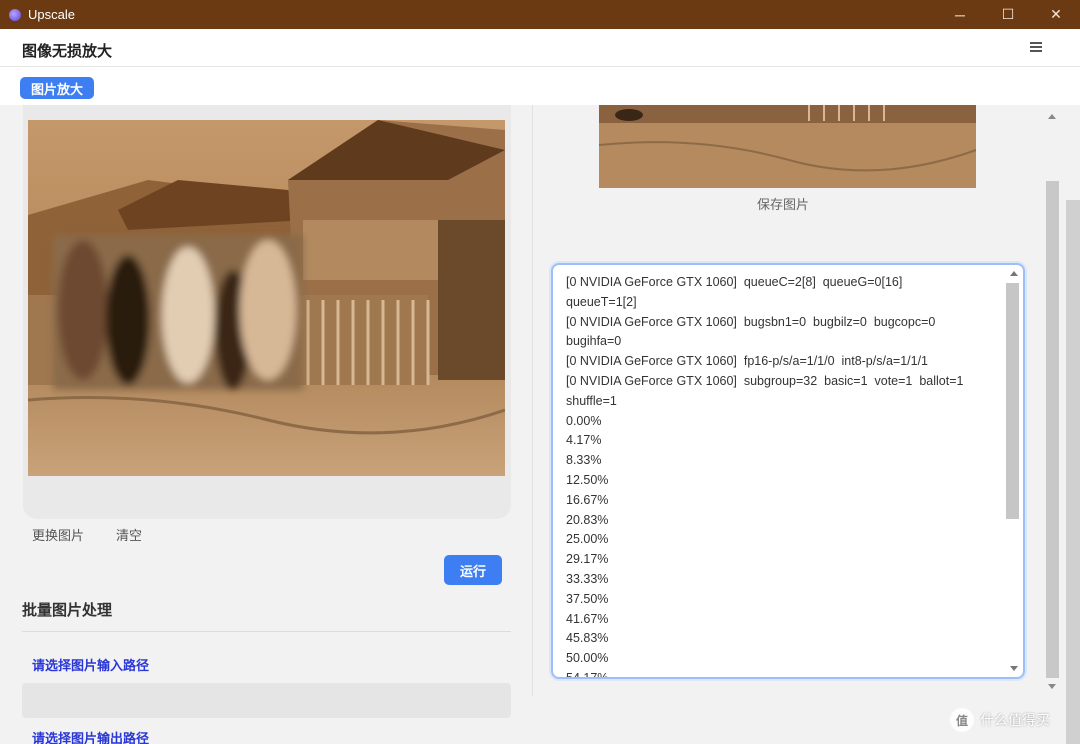  What do you see at coordinates (584, 420) in the screenshot?
I see `log-line: 0.00%` at bounding box center [584, 420].